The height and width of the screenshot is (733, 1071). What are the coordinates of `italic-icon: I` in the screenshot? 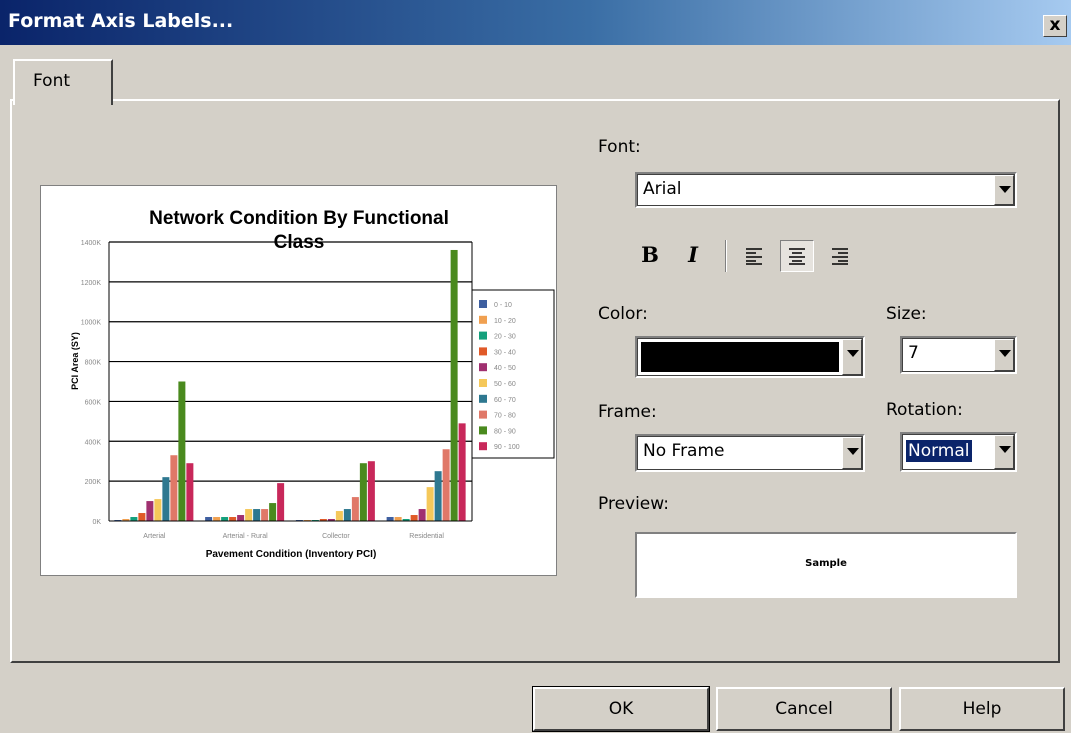 It's located at (693, 254).